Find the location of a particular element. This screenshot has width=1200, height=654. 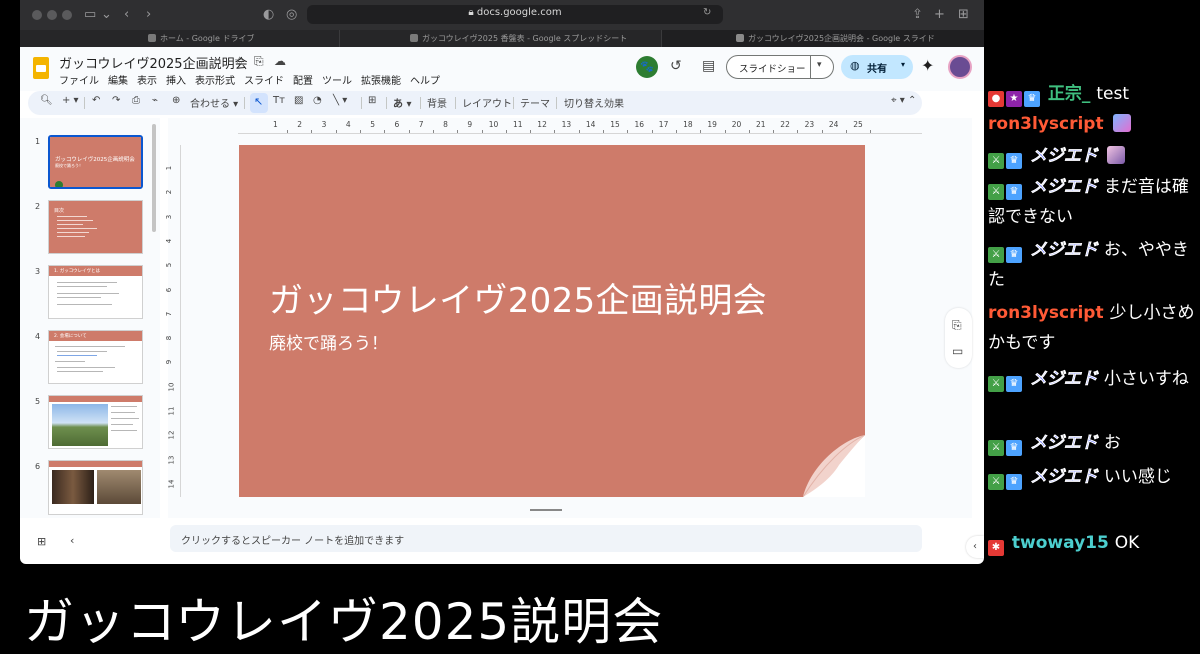

address-bar: 🔒︎ docs.google.com ↻ is located at coordinates (515, 14).